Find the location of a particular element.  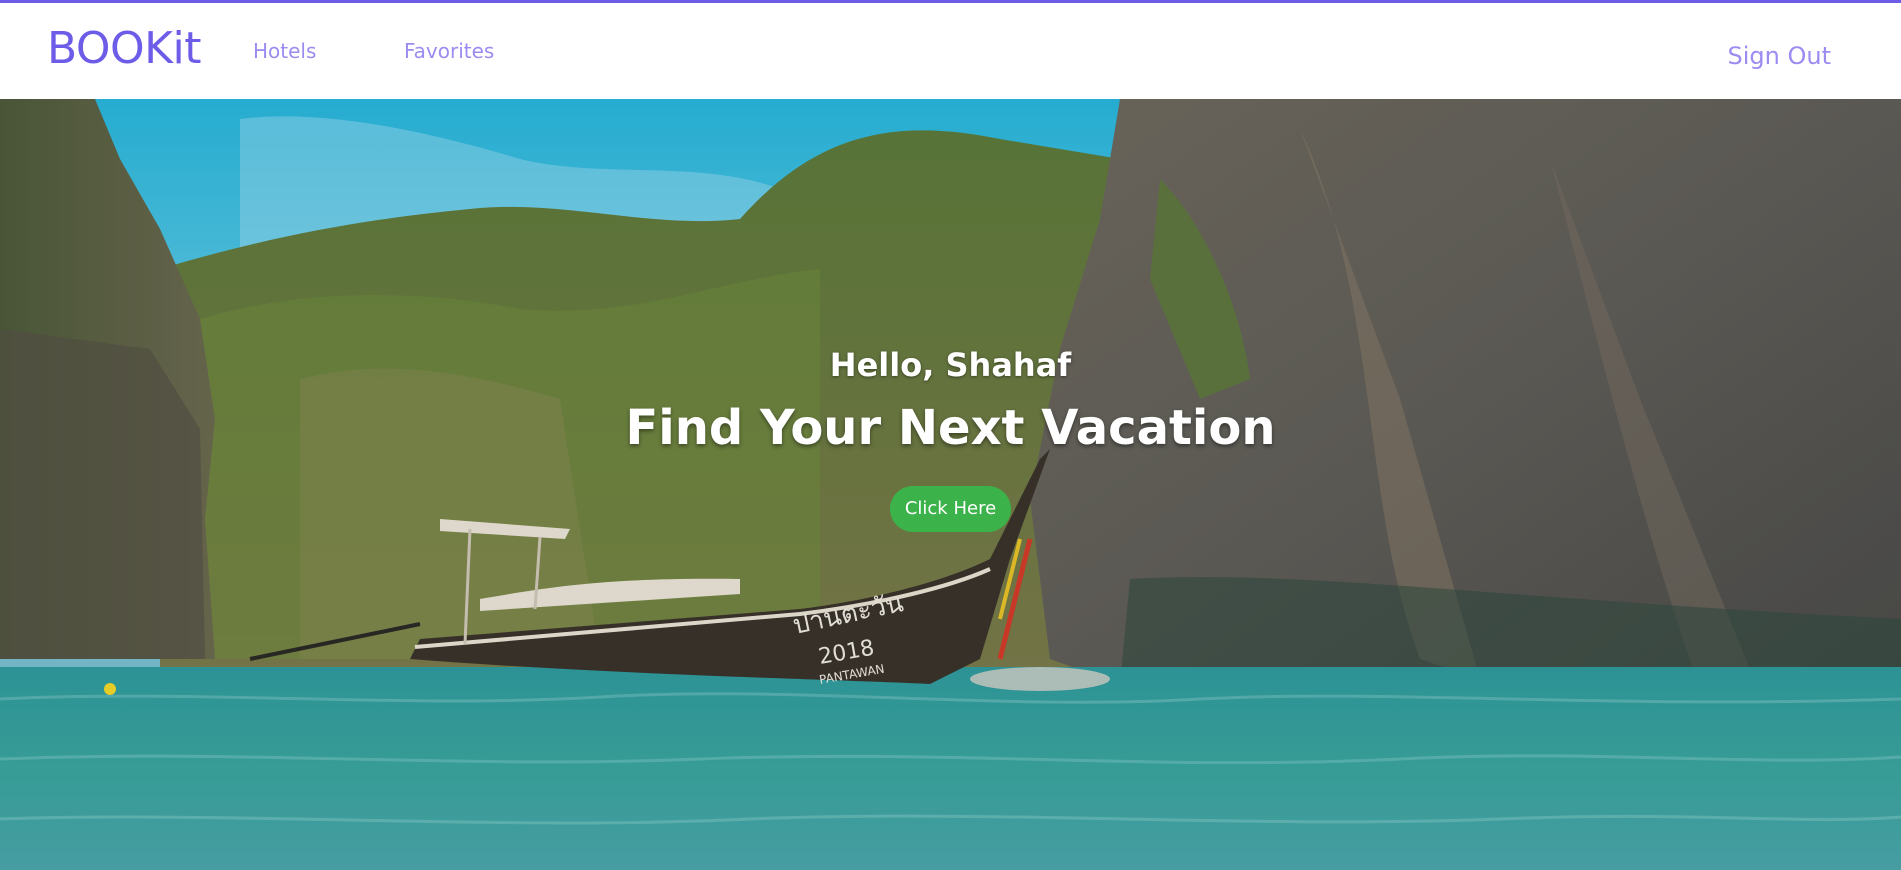

hero-greeting: Hello, Shahaf is located at coordinates (950, 365).